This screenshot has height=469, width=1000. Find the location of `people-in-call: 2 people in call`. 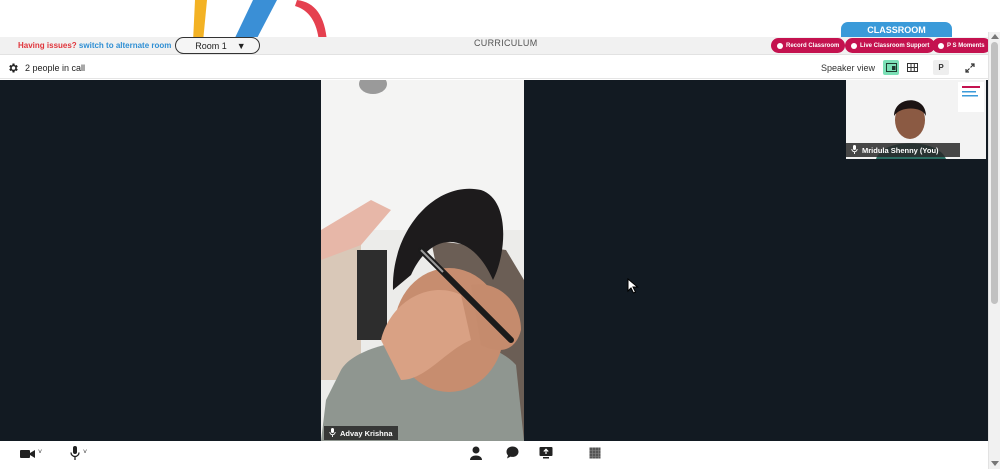

people-in-call: 2 people in call is located at coordinates (55, 68).